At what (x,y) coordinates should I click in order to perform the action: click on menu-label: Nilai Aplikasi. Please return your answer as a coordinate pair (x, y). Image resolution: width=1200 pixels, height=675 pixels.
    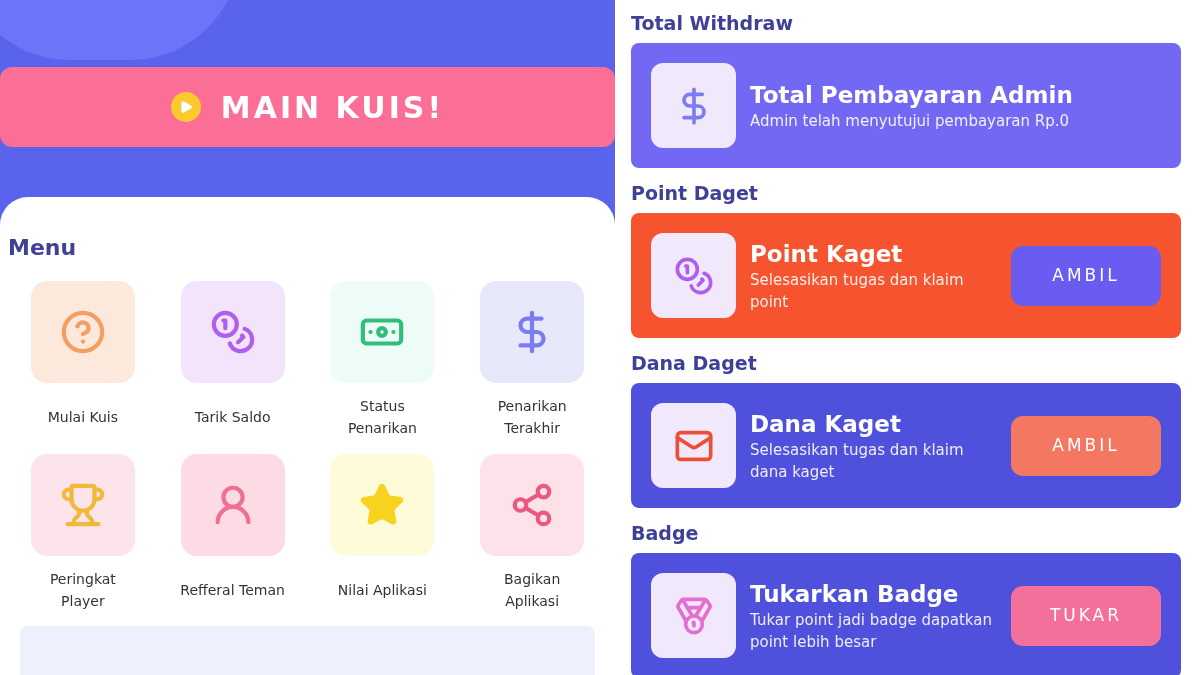
    Looking at the image, I should click on (382, 590).